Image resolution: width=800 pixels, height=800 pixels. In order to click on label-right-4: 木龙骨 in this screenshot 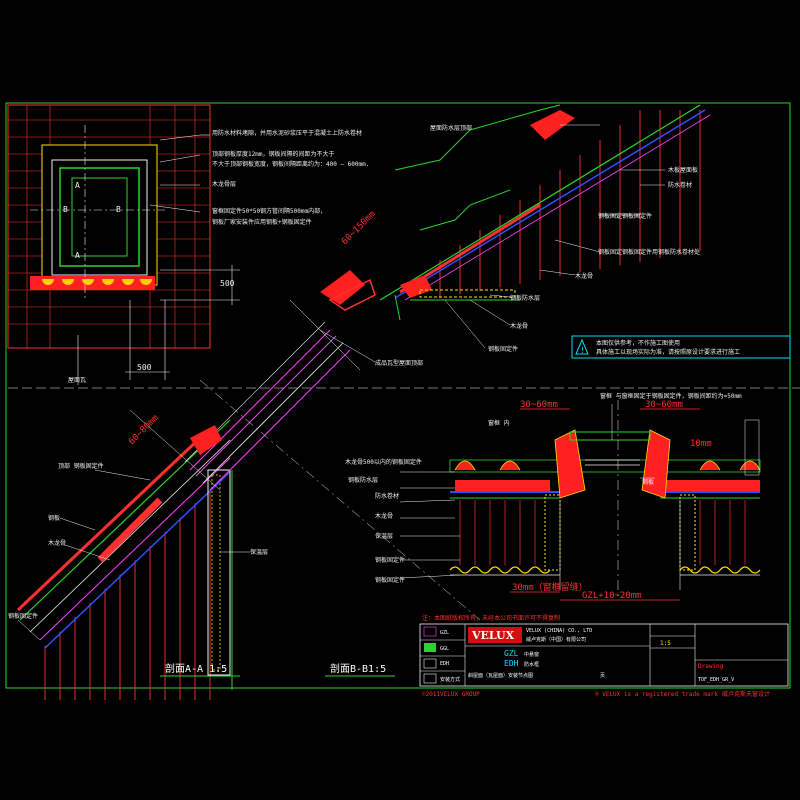, I will do `click(384, 516)`.